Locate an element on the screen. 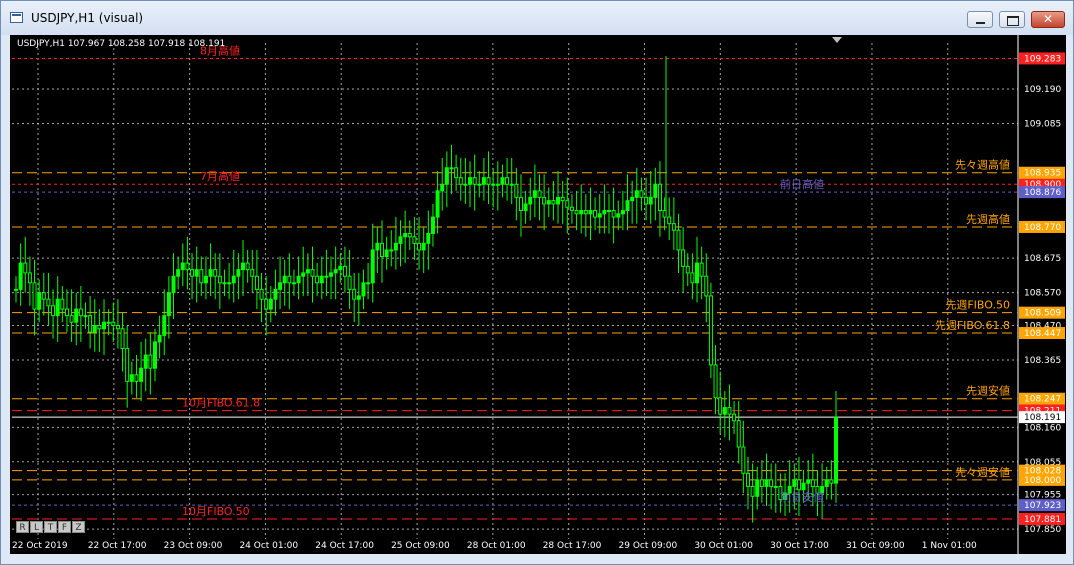 The height and width of the screenshot is (565, 1074). level-annotation: 先々週高値 is located at coordinates (982, 165).